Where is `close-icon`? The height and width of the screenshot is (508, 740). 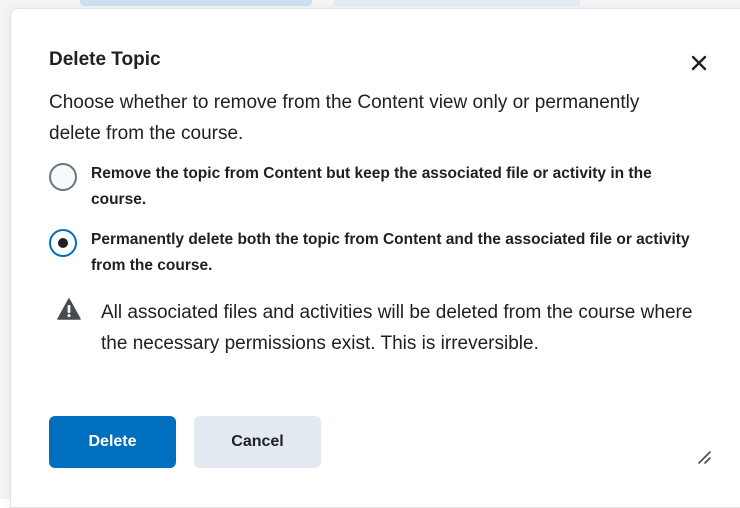 close-icon is located at coordinates (699, 63).